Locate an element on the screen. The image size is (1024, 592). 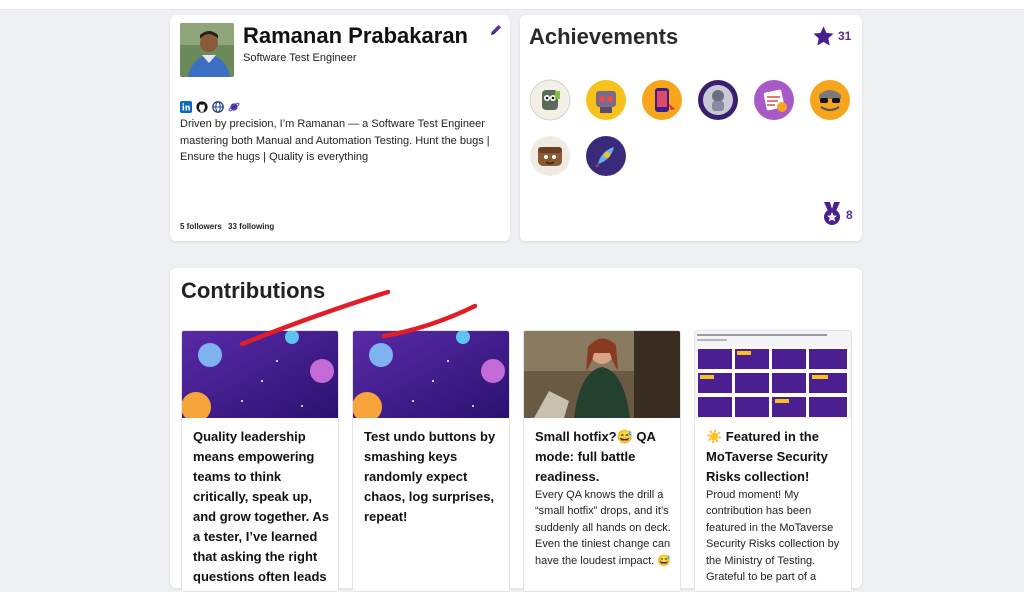
achievements-title: Achievements is located at coordinates (604, 36).